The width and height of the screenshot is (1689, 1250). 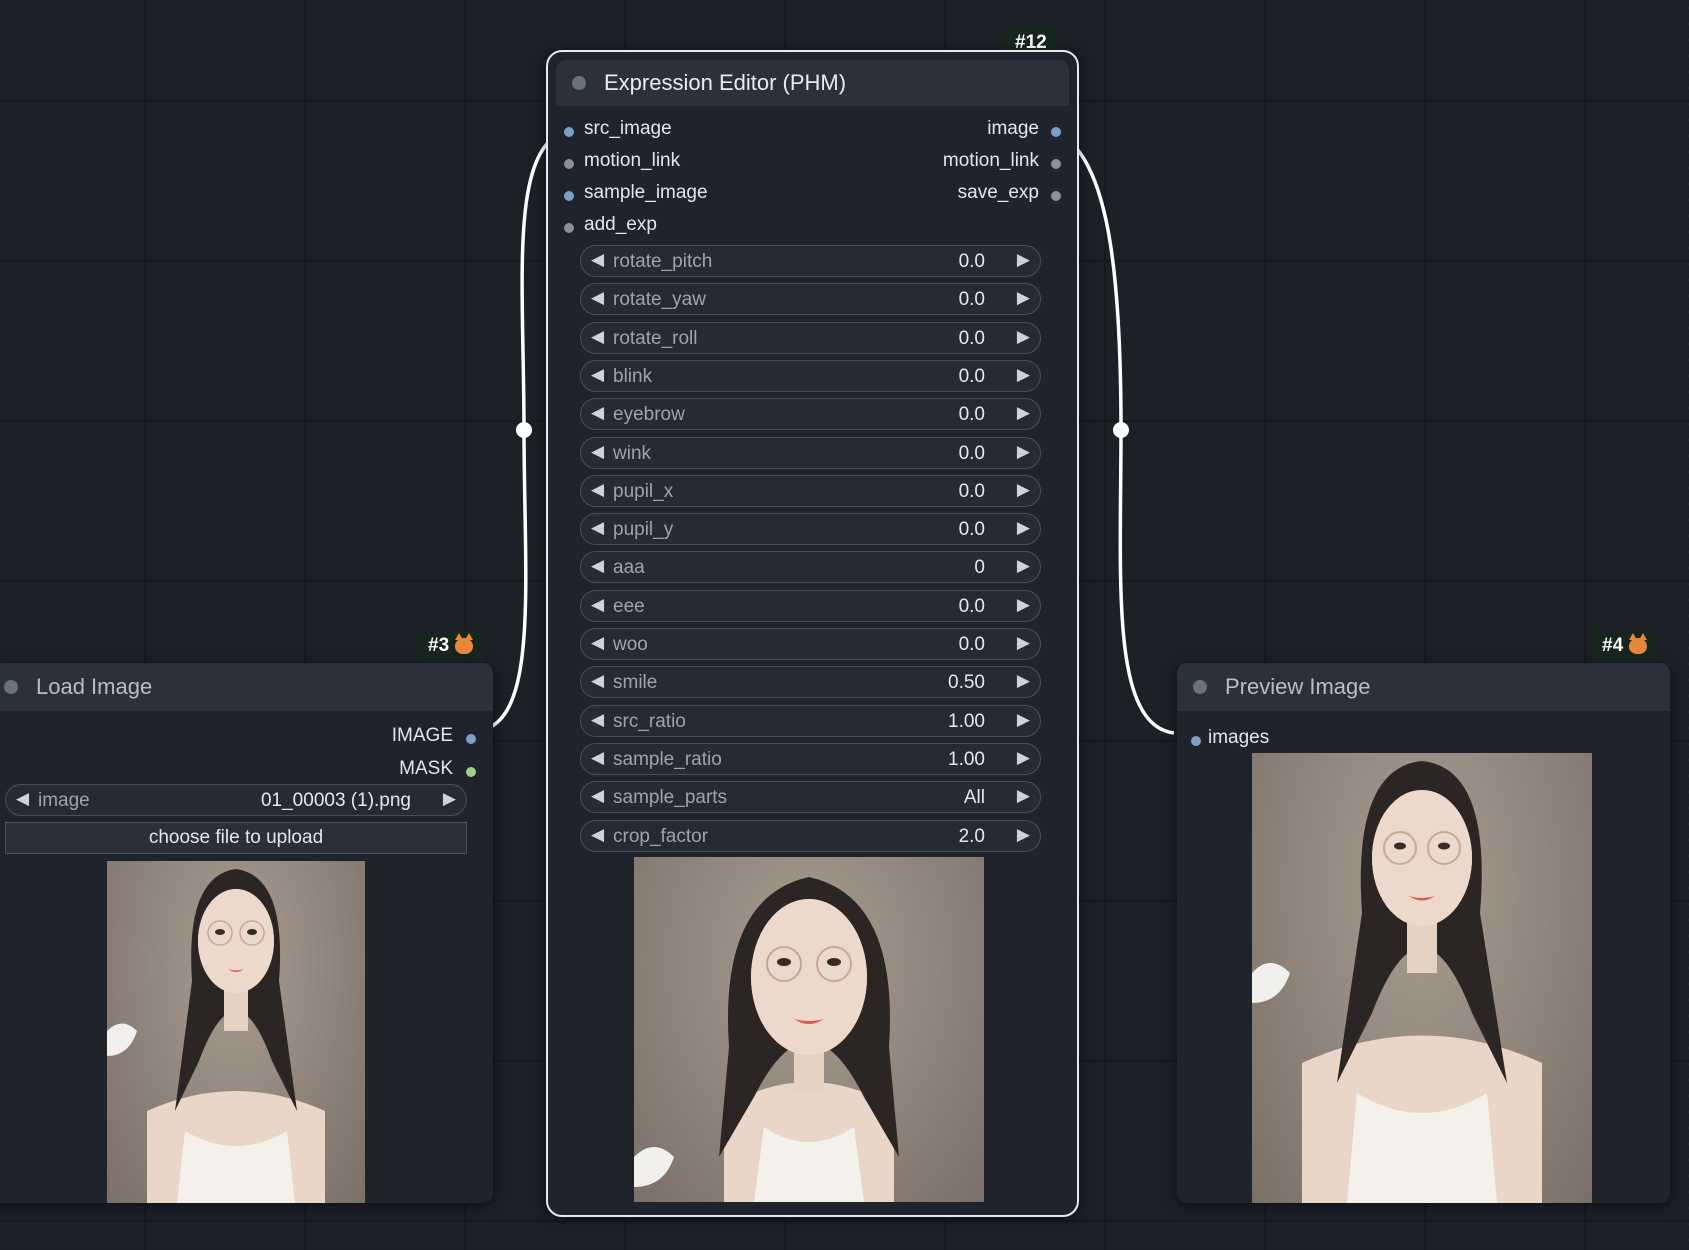 What do you see at coordinates (810, 337) in the screenshot?
I see `widget-rotate-roll: ◀ rotate_roll 0.0 ▶` at bounding box center [810, 337].